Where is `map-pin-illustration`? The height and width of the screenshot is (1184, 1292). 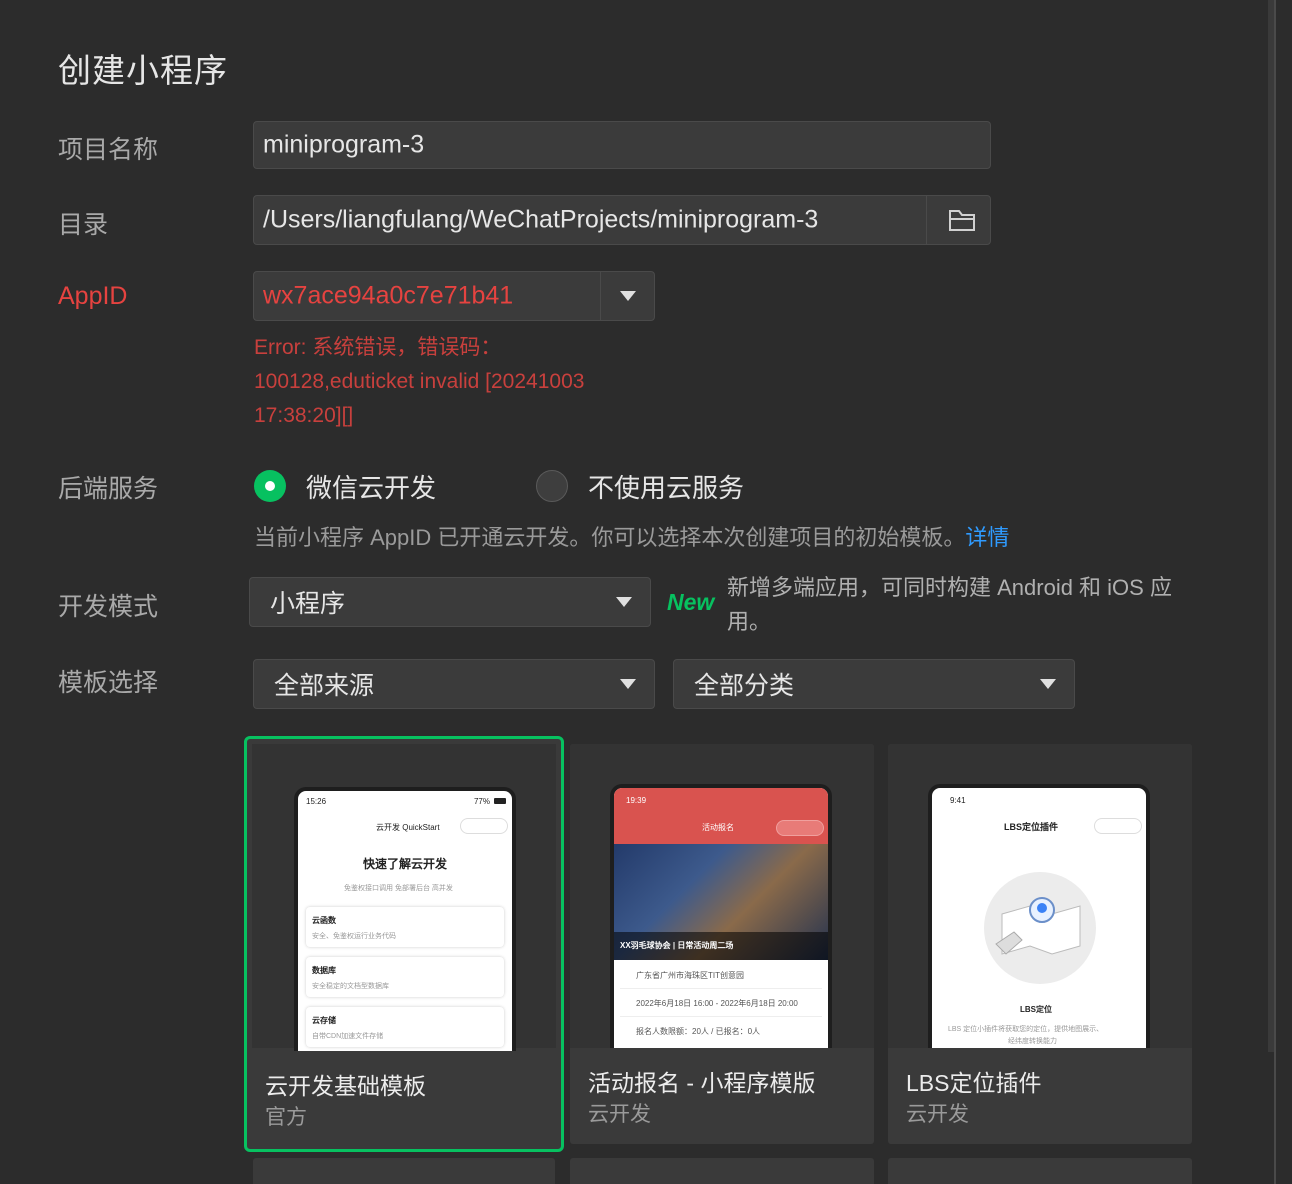
map-pin-illustration is located at coordinates (1038, 926).